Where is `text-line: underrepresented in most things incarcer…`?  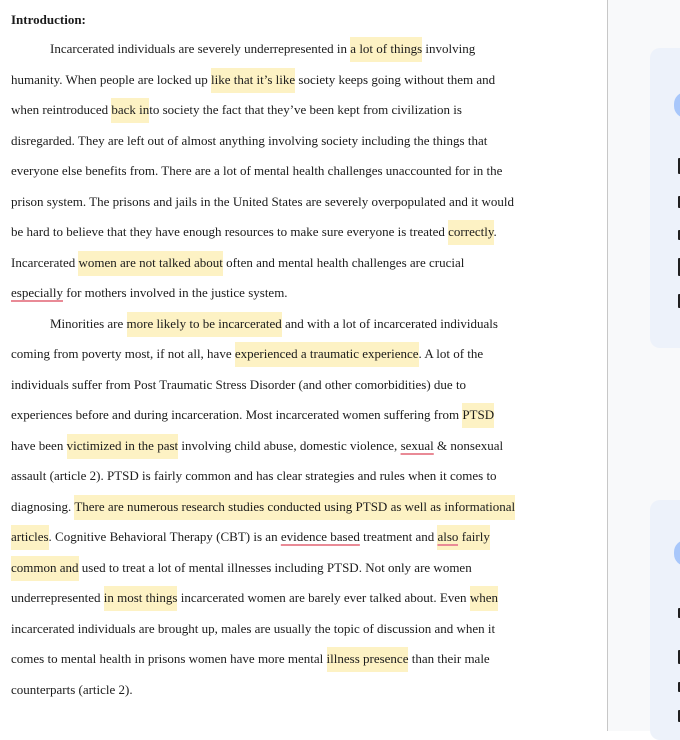
text-line: underrepresented in most things incarcer… is located at coordinates (271, 598).